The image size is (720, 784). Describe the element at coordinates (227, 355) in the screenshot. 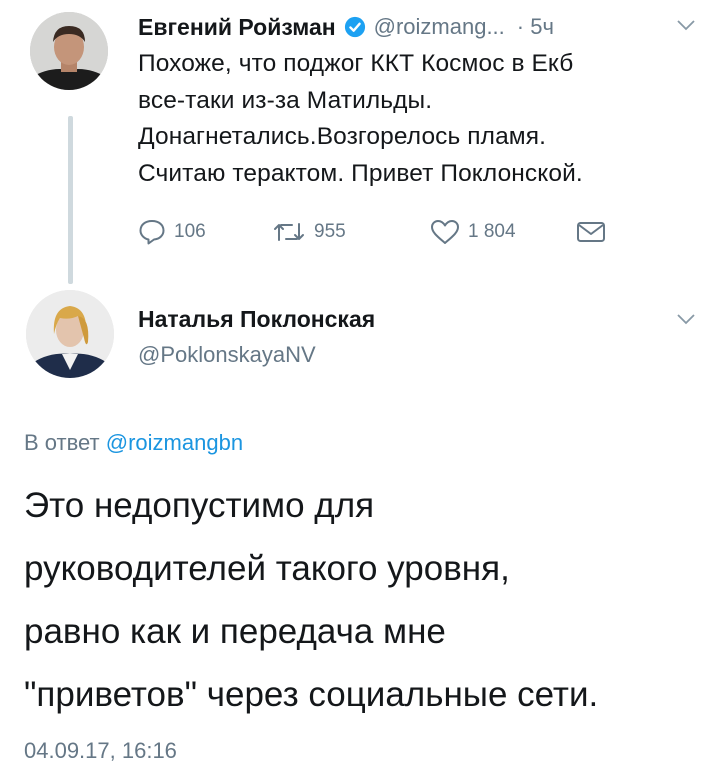

I see `author-handle: @PoklonskayaNV` at that location.